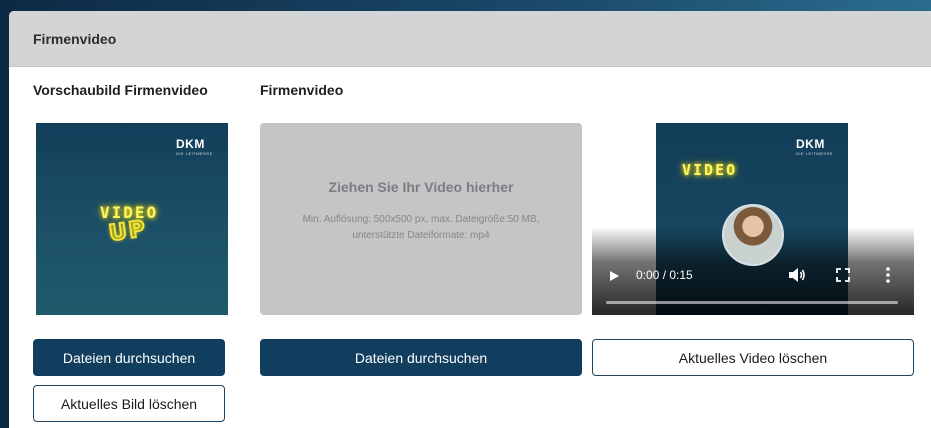  I want to click on panel-title: Firmenvideo, so click(75, 38).